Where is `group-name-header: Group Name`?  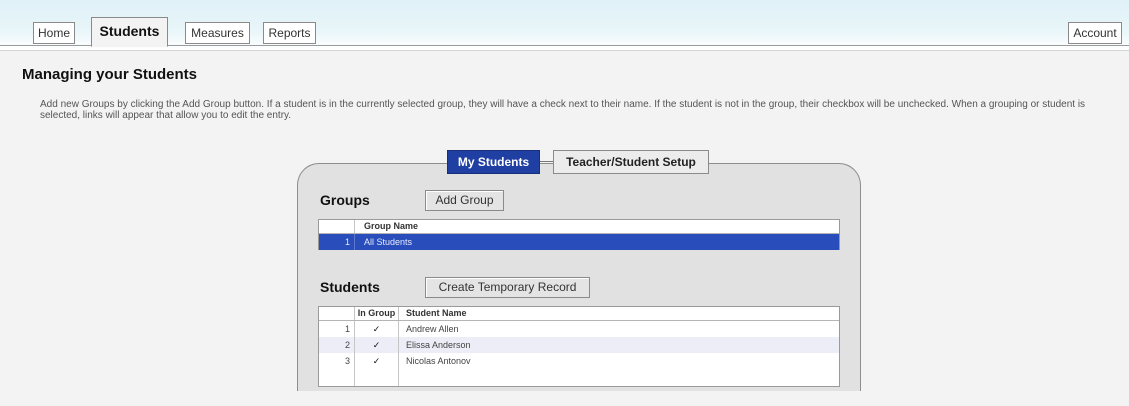
group-name-header: Group Name is located at coordinates (391, 226).